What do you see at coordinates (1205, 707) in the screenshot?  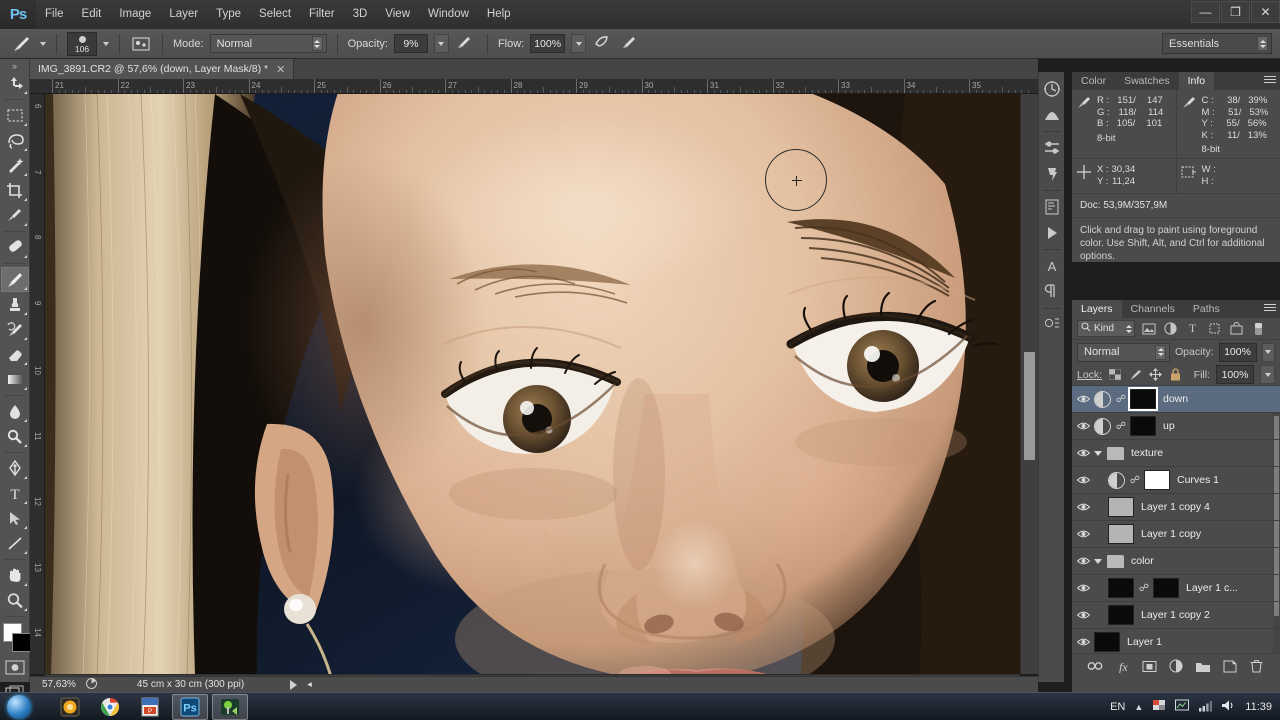 I see `signal-icon` at bounding box center [1205, 707].